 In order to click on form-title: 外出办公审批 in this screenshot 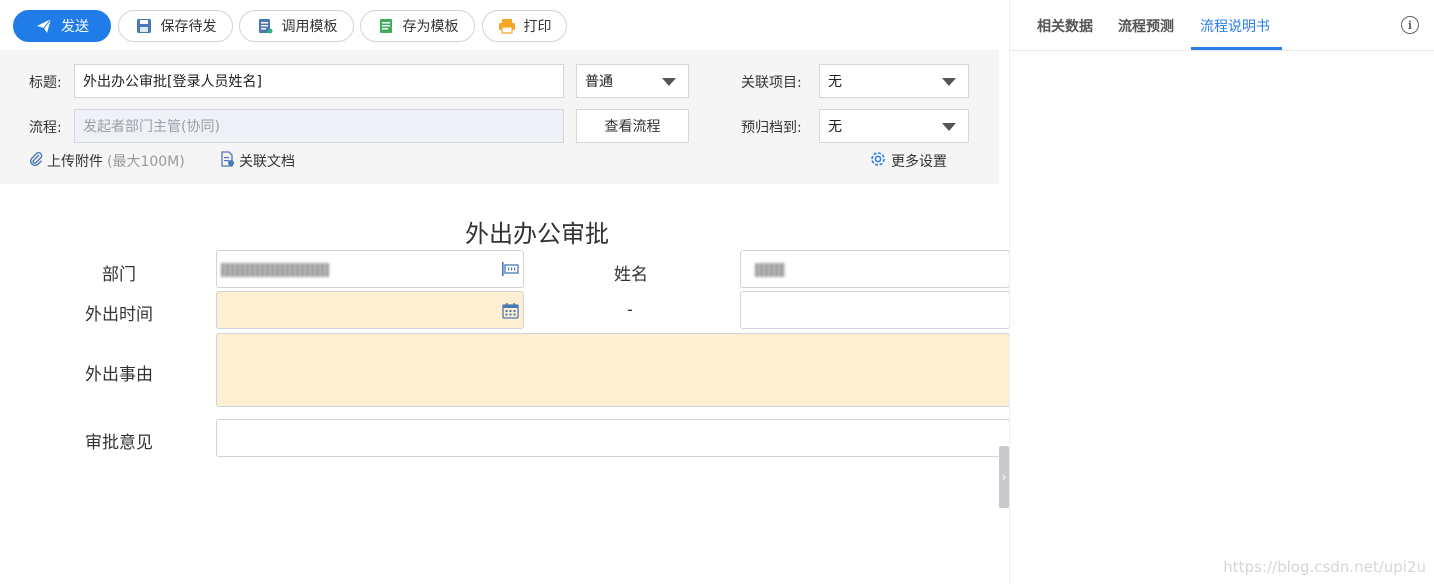, I will do `click(537, 234)`.